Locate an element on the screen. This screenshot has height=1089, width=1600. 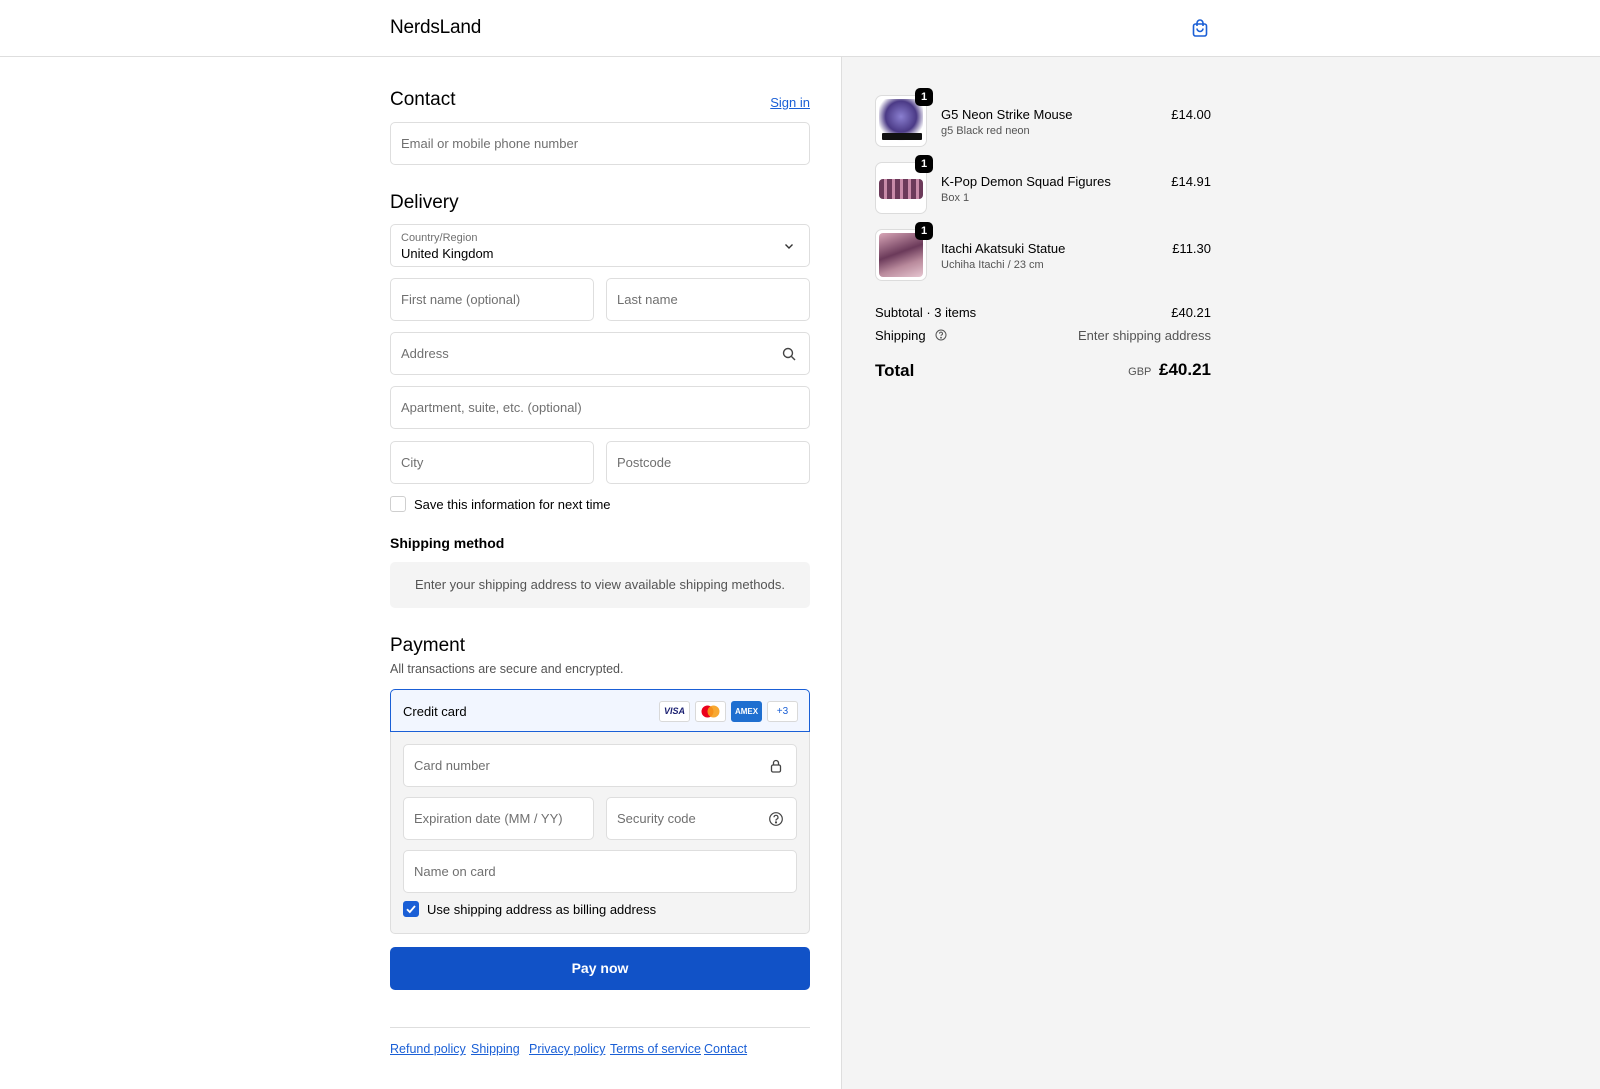
statue-image is located at coordinates (901, 255).